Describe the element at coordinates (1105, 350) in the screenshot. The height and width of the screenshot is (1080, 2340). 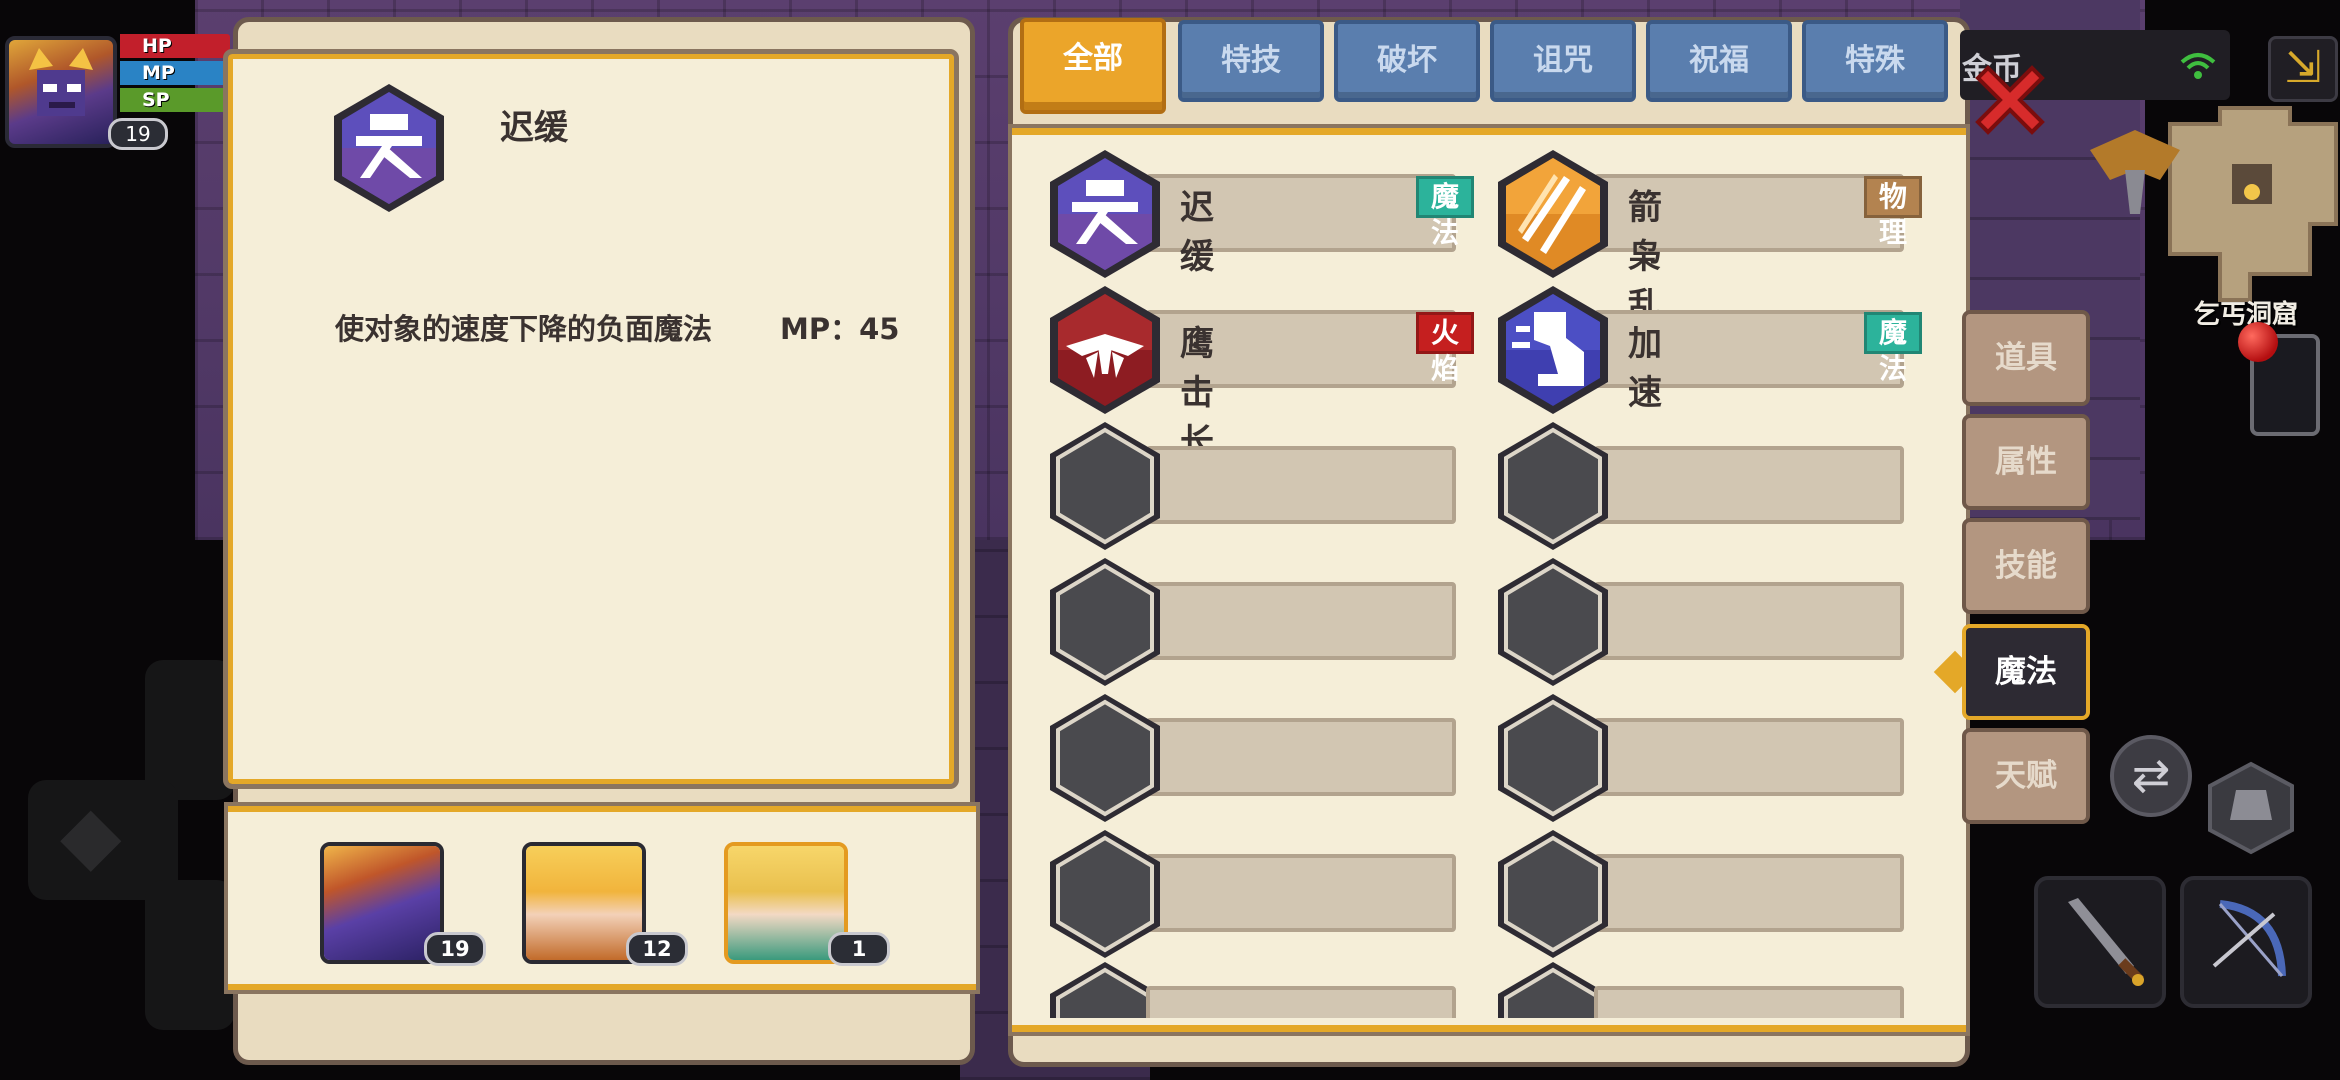
I see `eagle-strike-icon` at that location.